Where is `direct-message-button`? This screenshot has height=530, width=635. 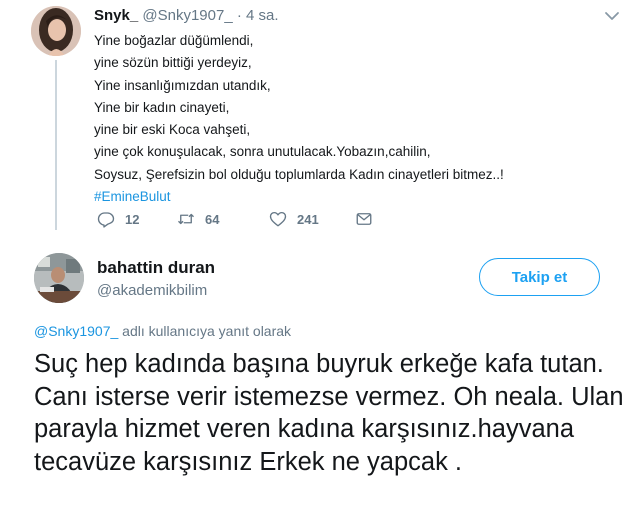
direct-message-button is located at coordinates (369, 219).